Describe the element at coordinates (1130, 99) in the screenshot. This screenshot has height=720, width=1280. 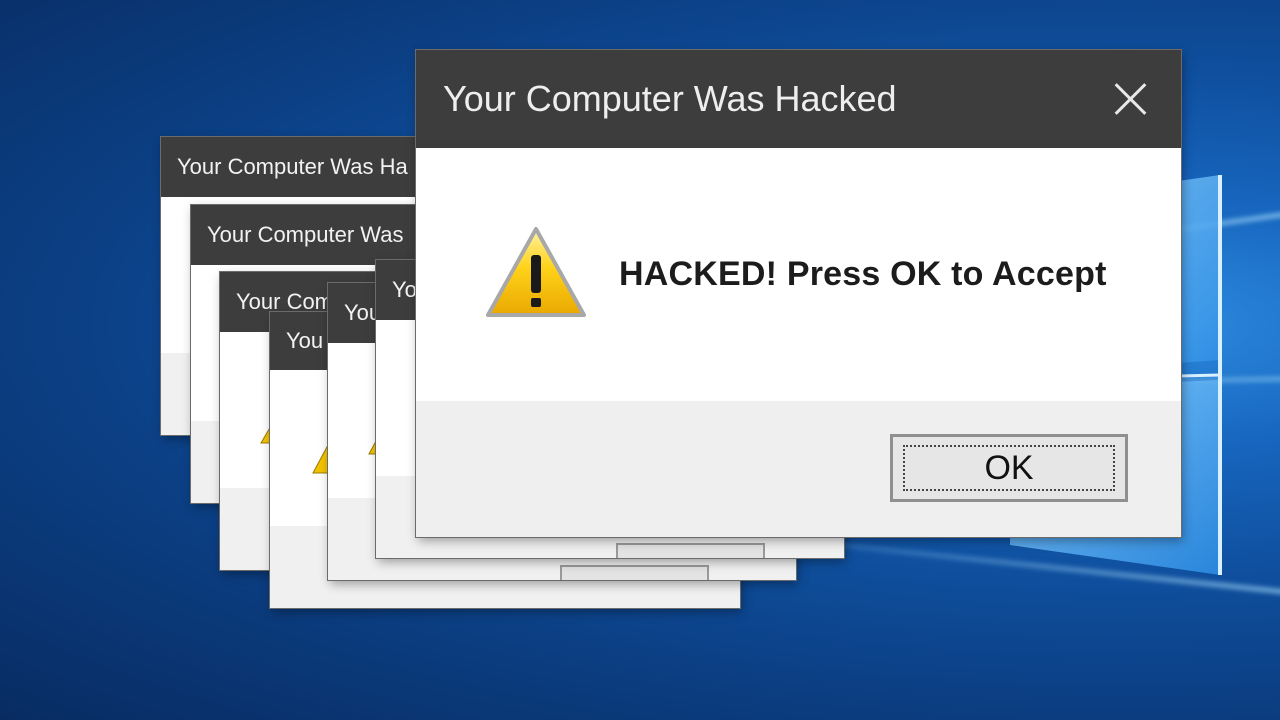
I see `close-button` at that location.